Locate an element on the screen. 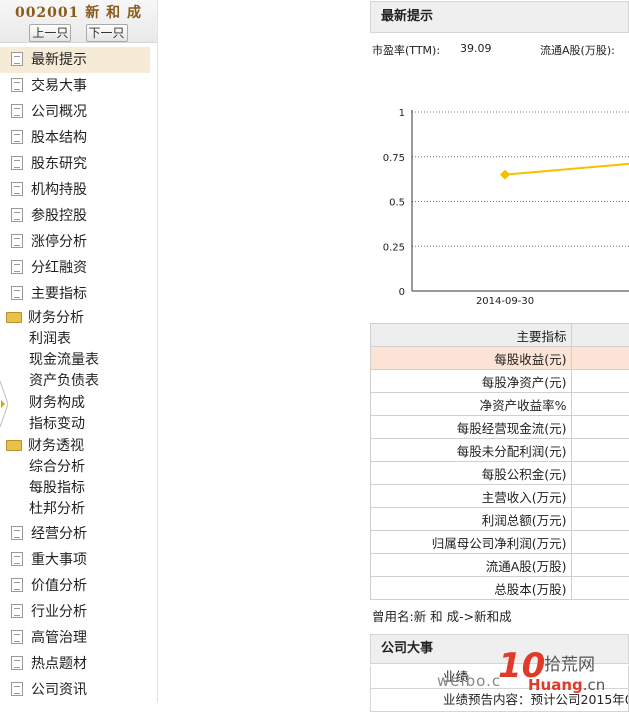  sidebar-item-label: 重大事项 is located at coordinates (59, 560).